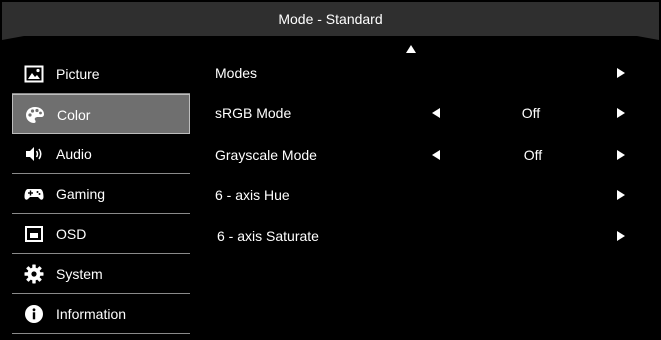 This screenshot has height=340, width=661. Describe the element at coordinates (425, 195) in the screenshot. I see `menu-row-6-axis-hue: 6 - axis Hue` at that location.